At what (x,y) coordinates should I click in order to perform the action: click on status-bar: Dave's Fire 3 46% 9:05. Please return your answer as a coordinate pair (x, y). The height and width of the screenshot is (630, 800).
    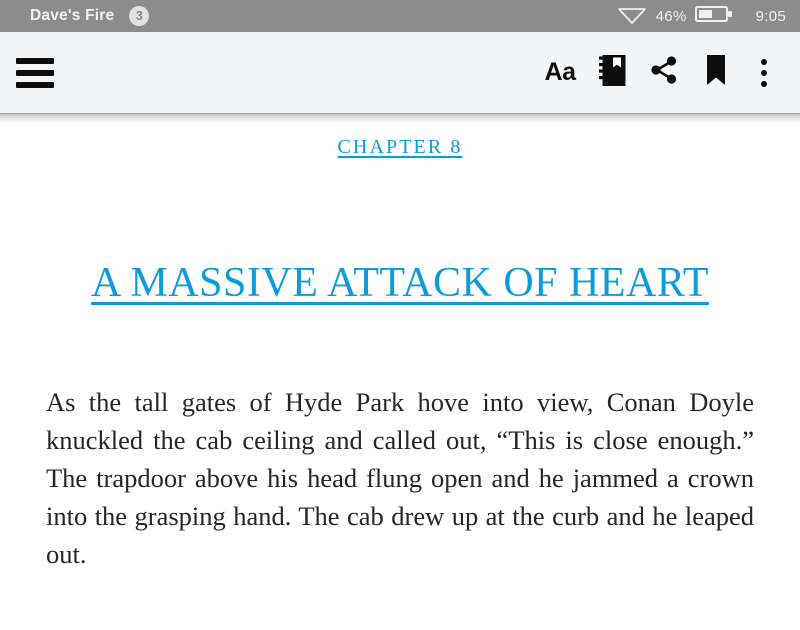
    Looking at the image, I should click on (400, 16).